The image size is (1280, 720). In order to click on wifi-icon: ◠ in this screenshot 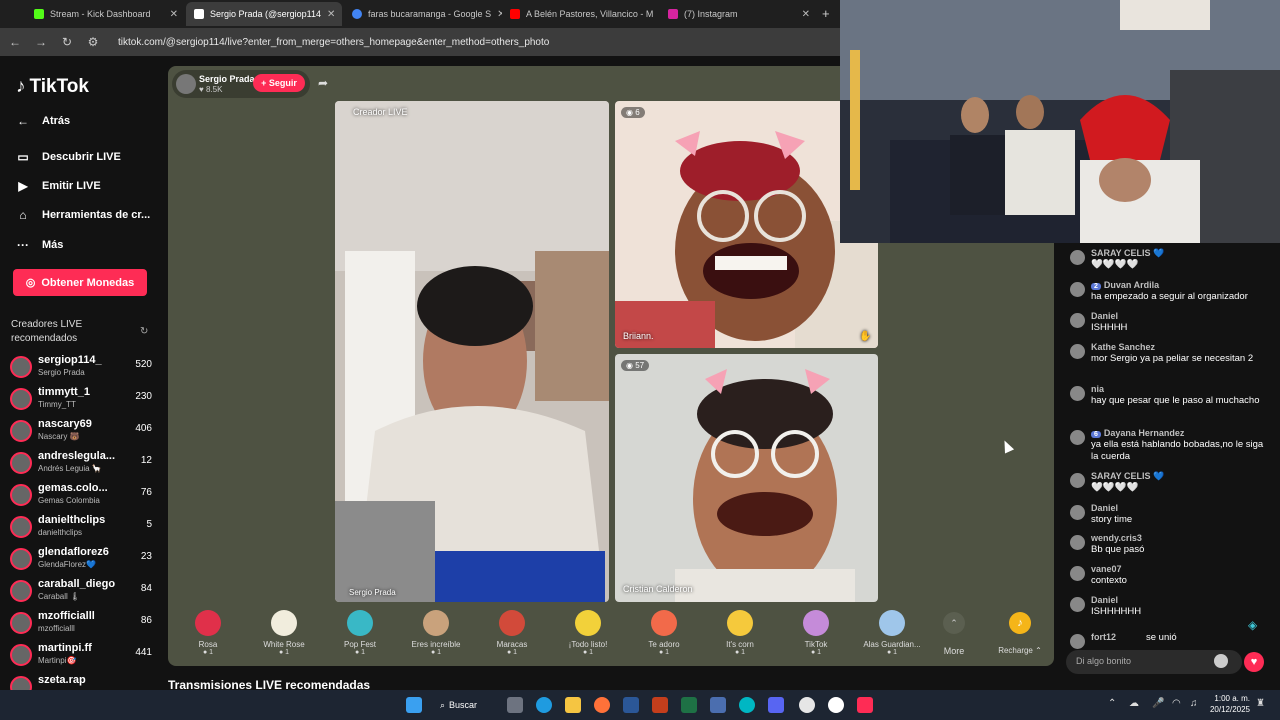, I will do `click(1176, 703)`.